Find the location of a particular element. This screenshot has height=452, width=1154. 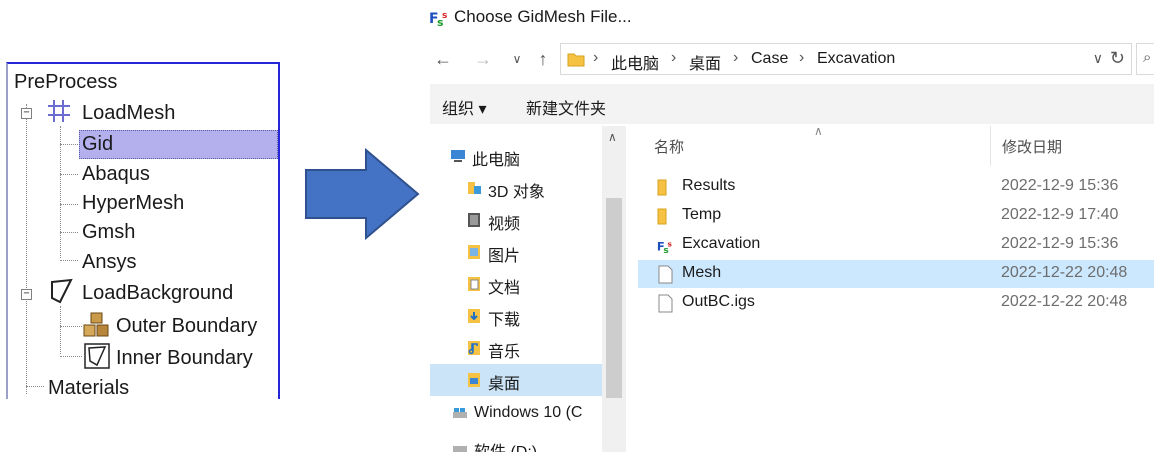

boxes-icon is located at coordinates (96, 324).